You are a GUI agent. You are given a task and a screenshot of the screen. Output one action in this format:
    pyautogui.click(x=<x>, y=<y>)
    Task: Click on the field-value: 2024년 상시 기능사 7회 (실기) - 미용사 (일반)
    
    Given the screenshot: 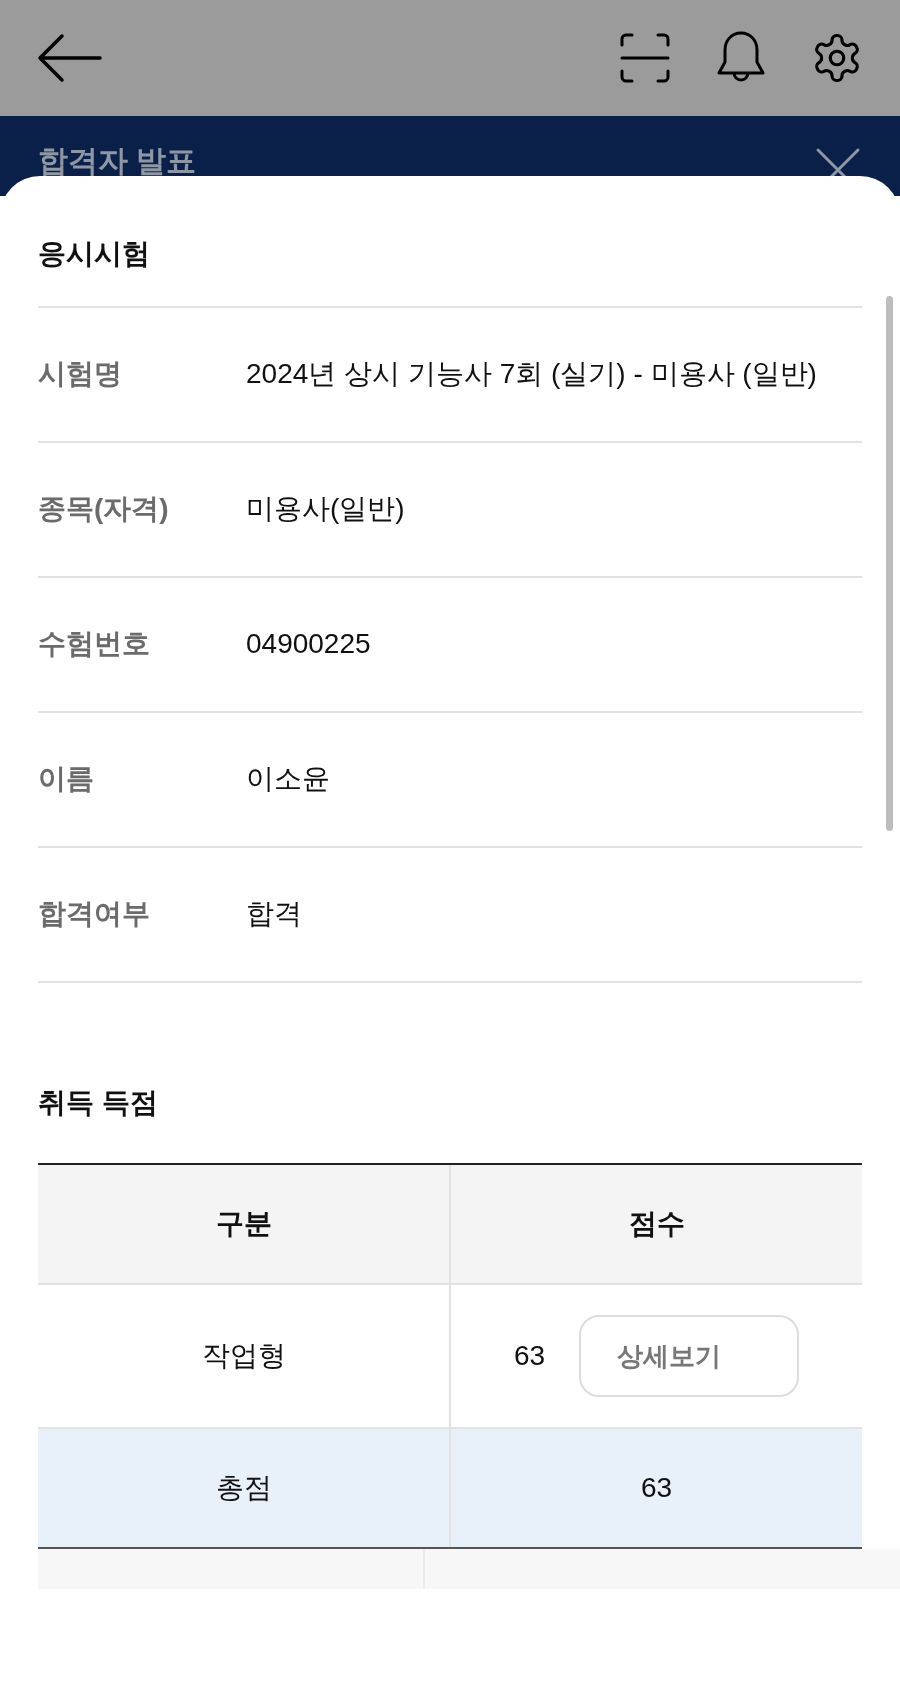 What is the action you would take?
    pyautogui.click(x=532, y=374)
    